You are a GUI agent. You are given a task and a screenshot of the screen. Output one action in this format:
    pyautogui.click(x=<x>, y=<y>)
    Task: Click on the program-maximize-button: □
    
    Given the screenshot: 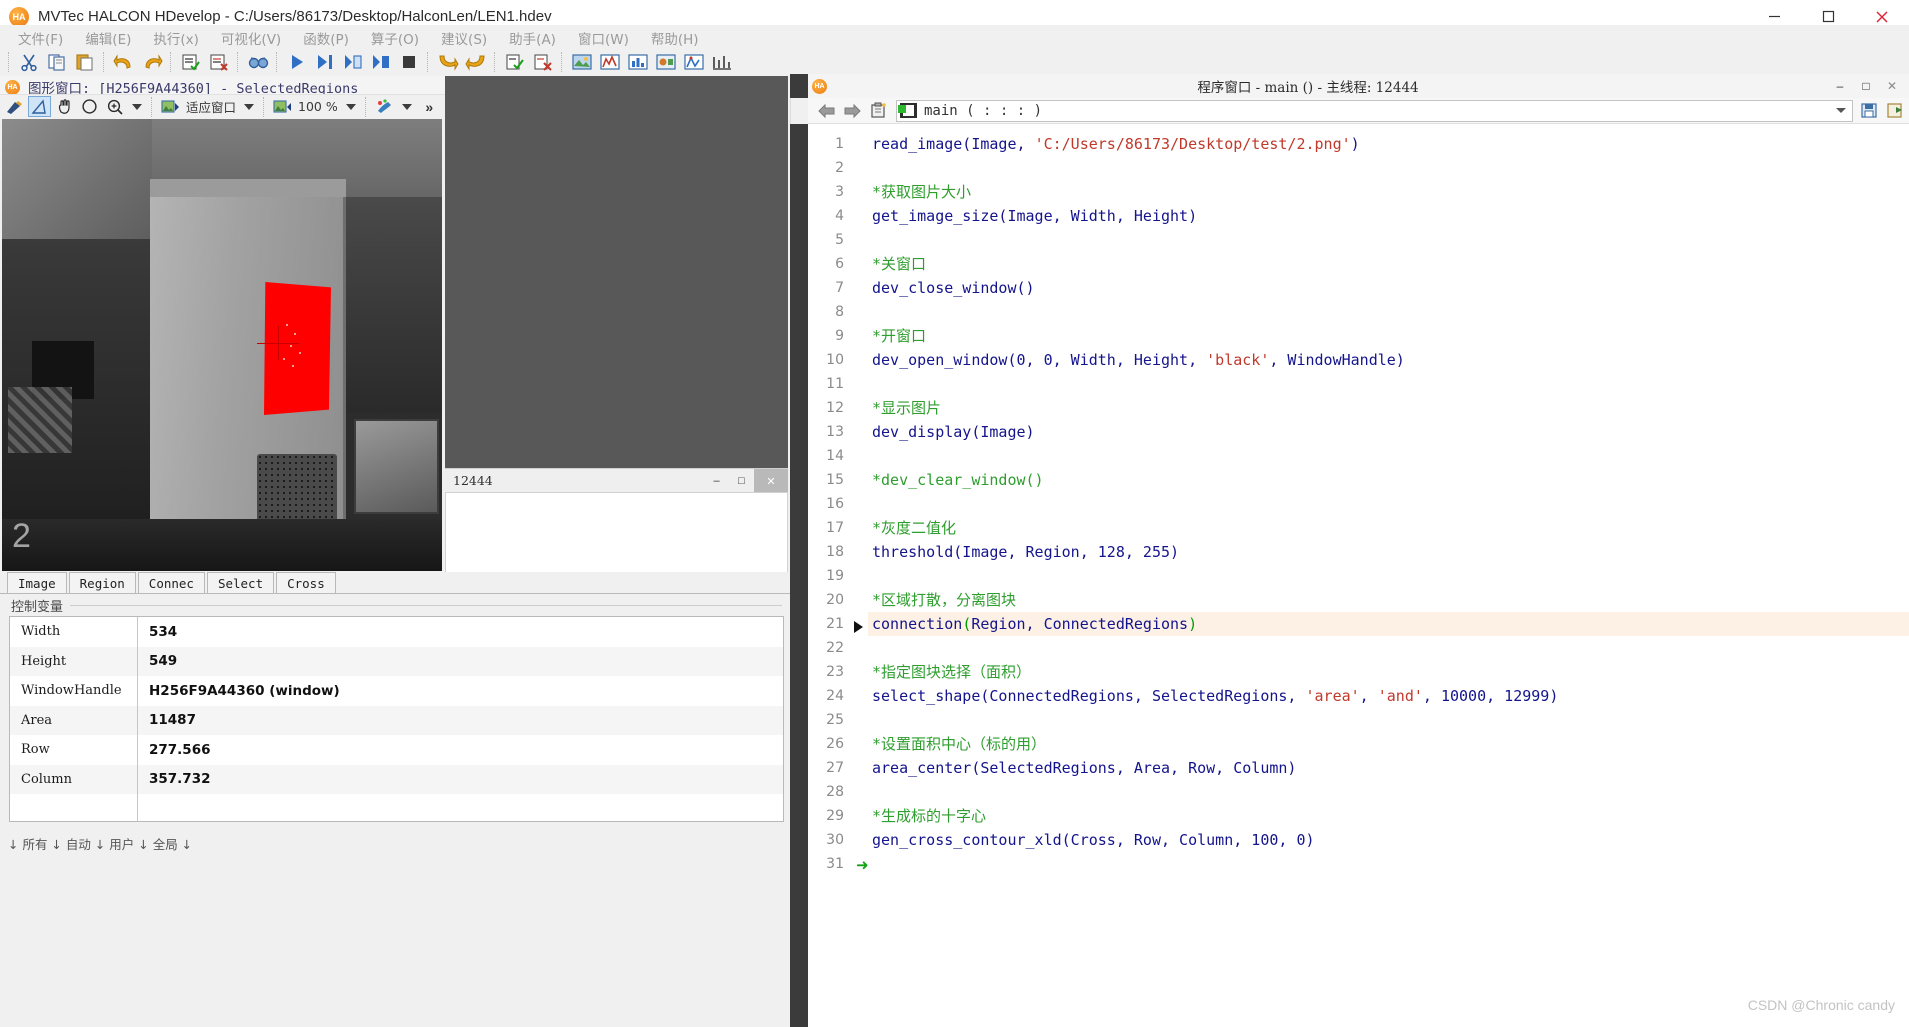 What is the action you would take?
    pyautogui.click(x=1866, y=86)
    